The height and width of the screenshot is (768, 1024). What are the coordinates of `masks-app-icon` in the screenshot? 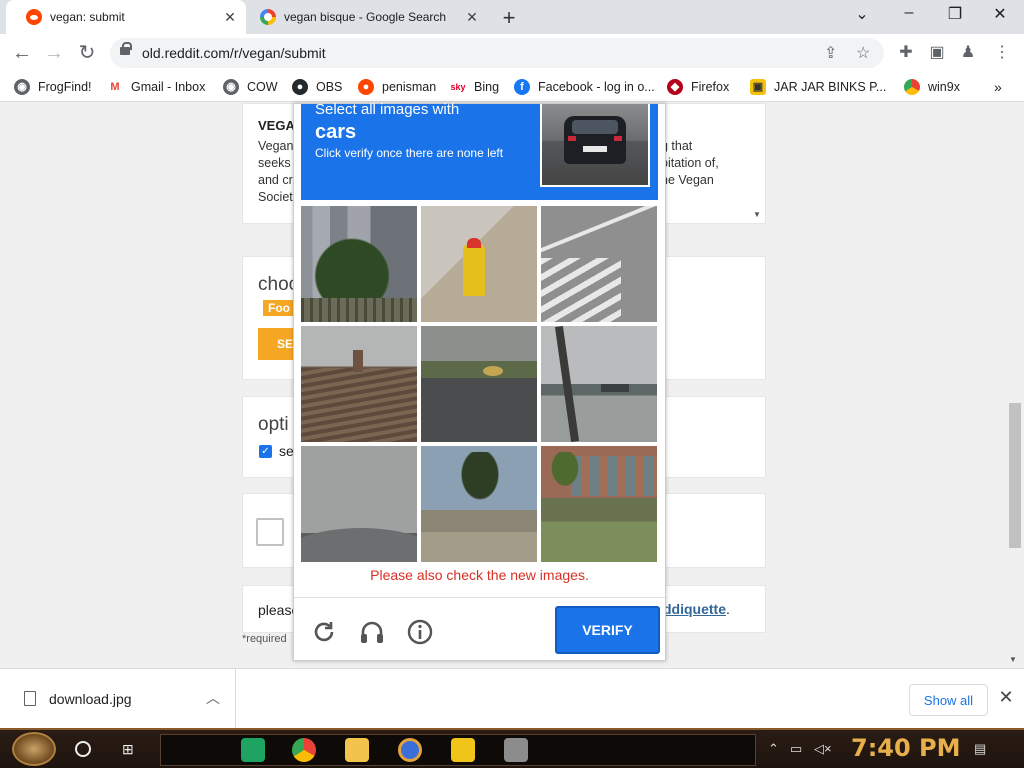 It's located at (516, 750).